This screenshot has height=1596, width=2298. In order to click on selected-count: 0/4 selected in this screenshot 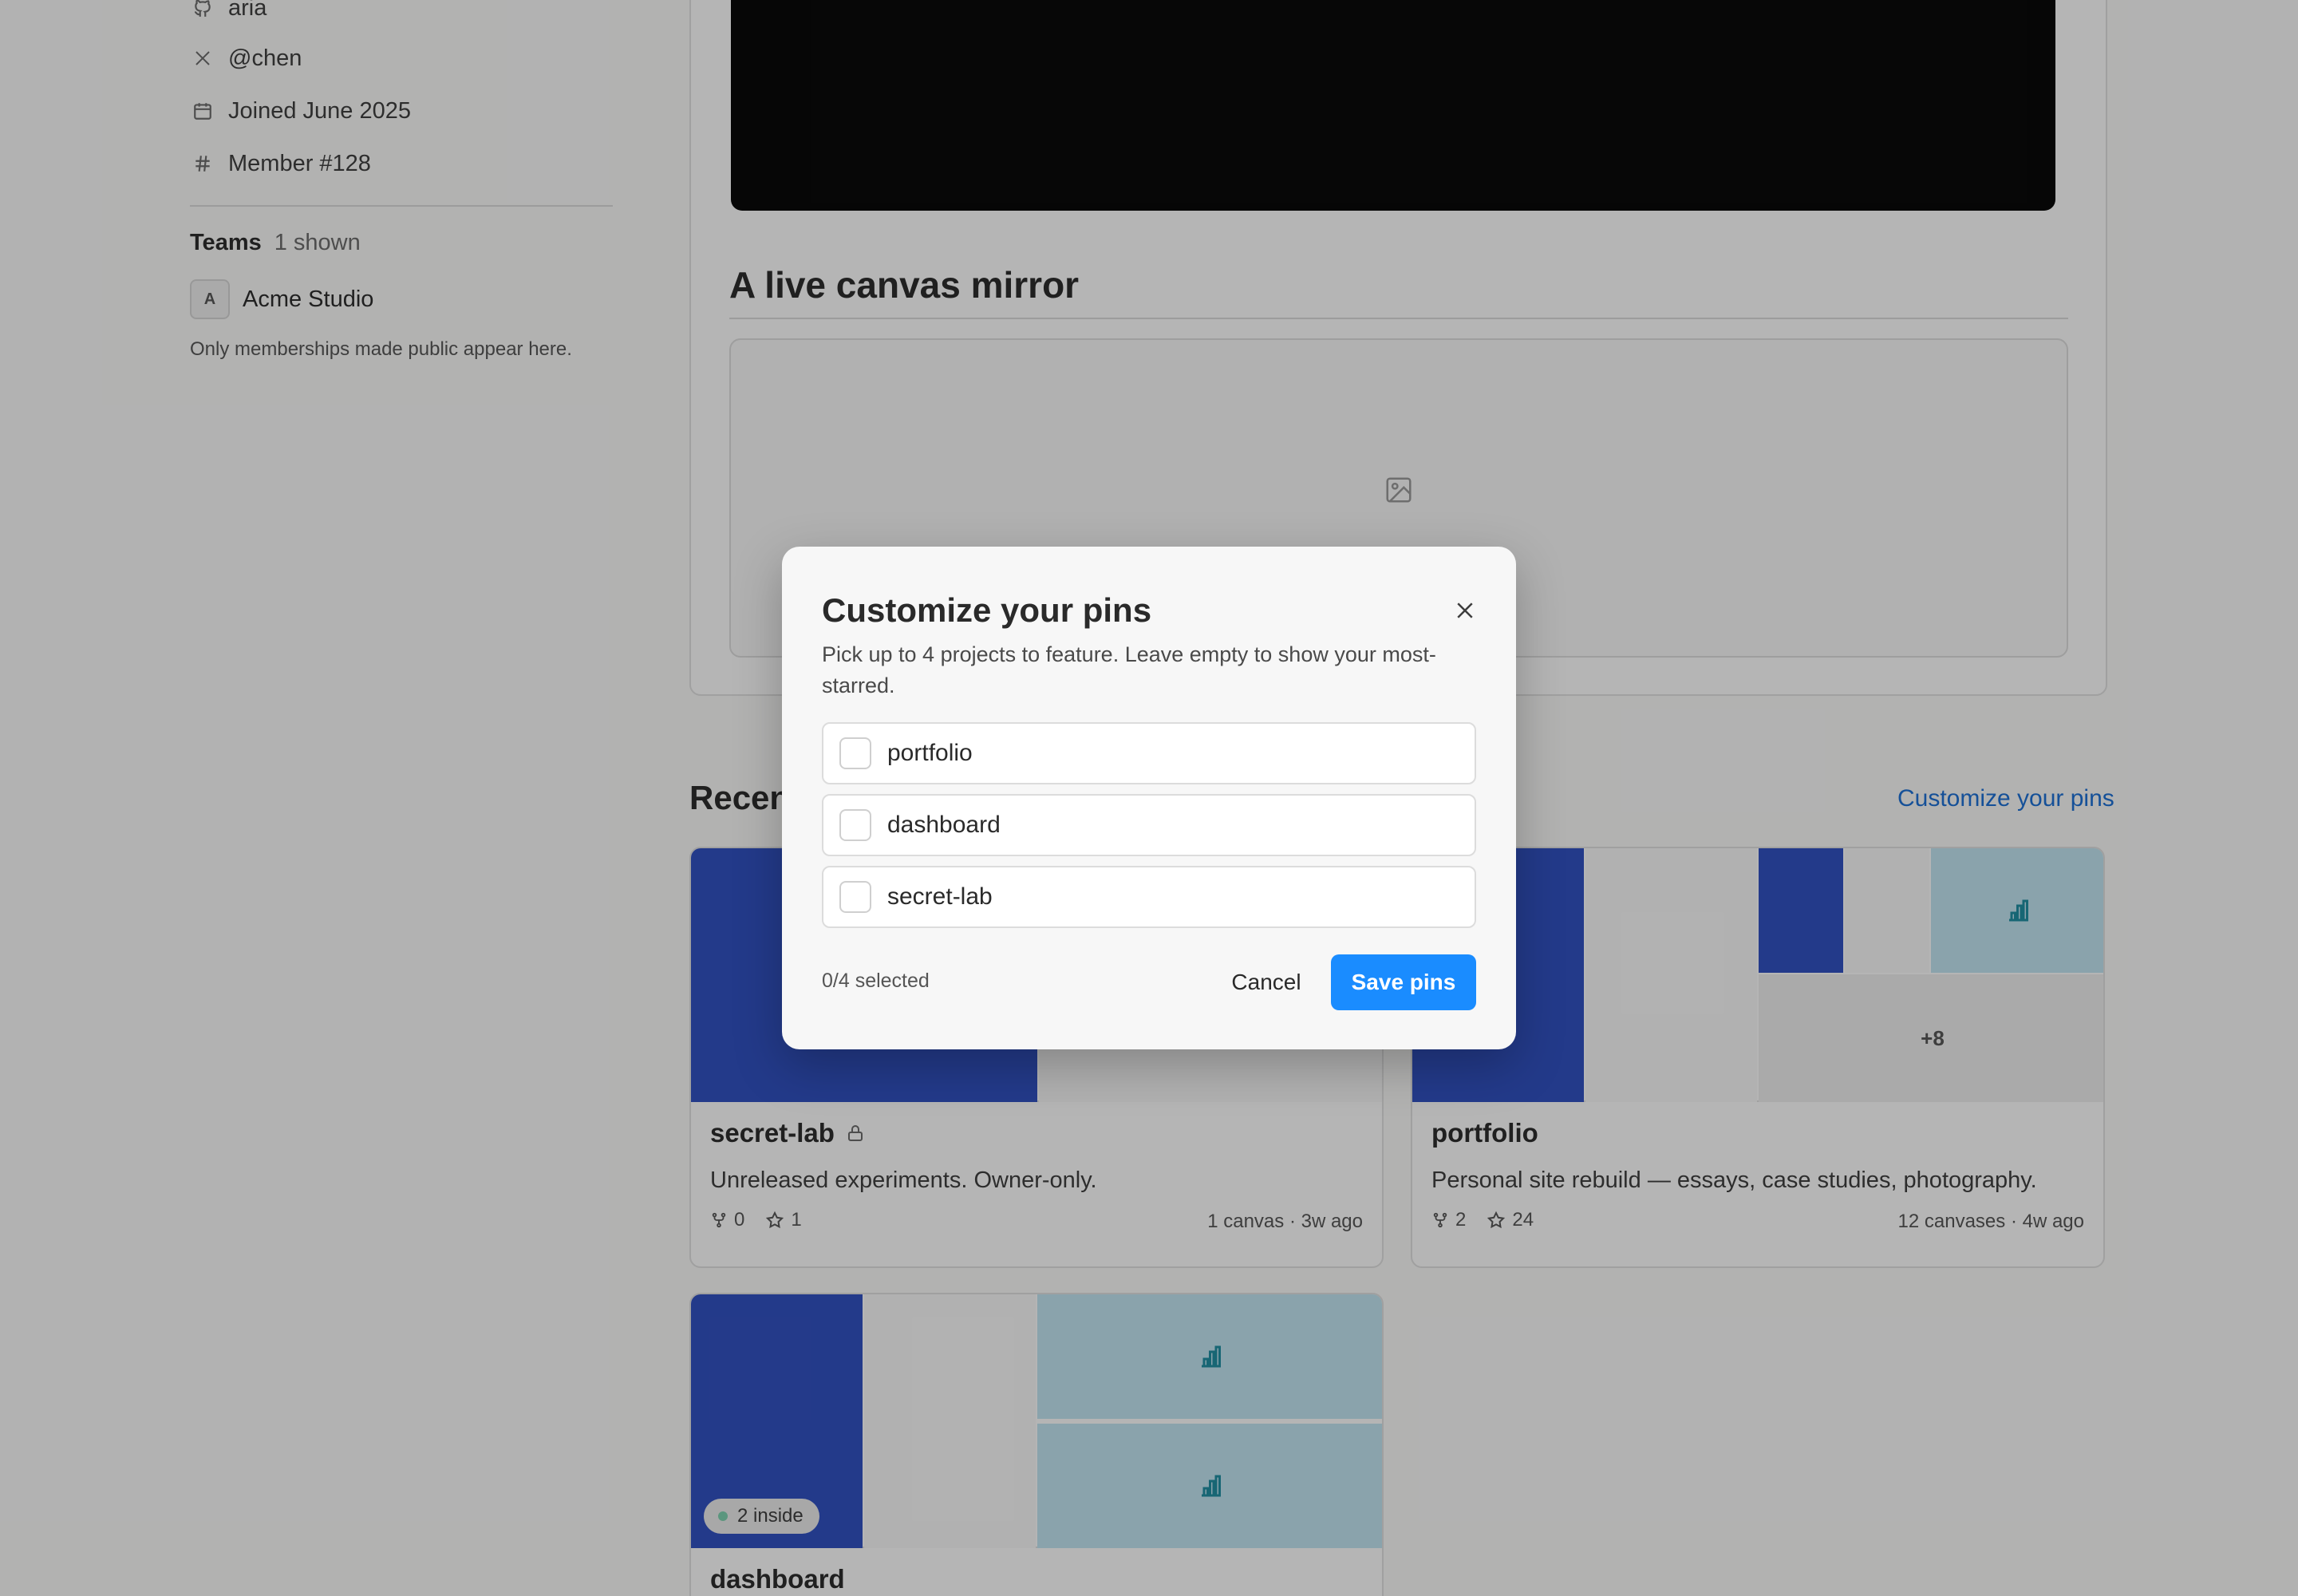, I will do `click(876, 981)`.